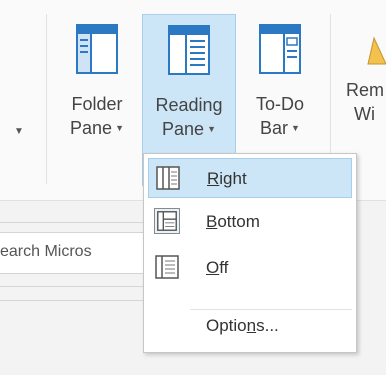 This screenshot has width=386, height=375. I want to click on reading-pane-bottom-icon, so click(167, 221).